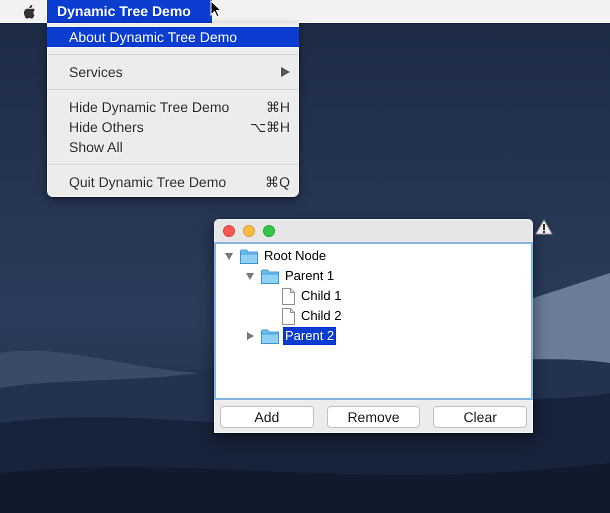 The height and width of the screenshot is (513, 610). What do you see at coordinates (229, 230) in the screenshot?
I see `close-button` at bounding box center [229, 230].